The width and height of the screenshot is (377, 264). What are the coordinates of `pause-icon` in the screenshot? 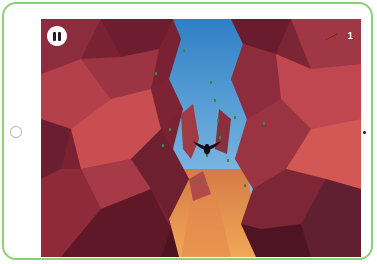 It's located at (57, 36).